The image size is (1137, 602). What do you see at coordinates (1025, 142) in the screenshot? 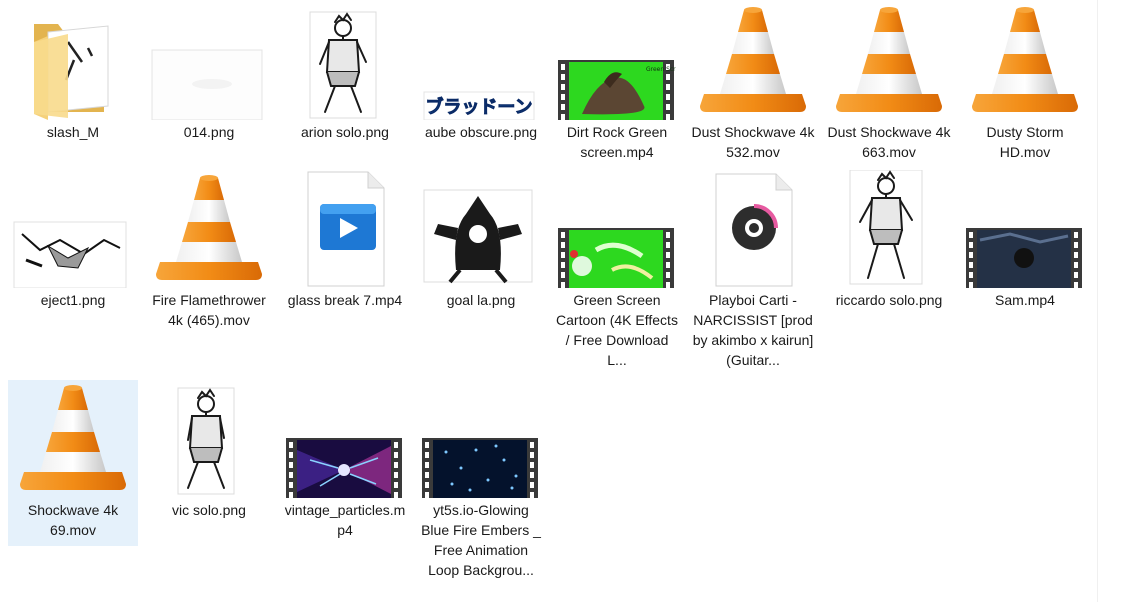
I see `file-name-label: Dusty Storm HD.mov` at bounding box center [1025, 142].